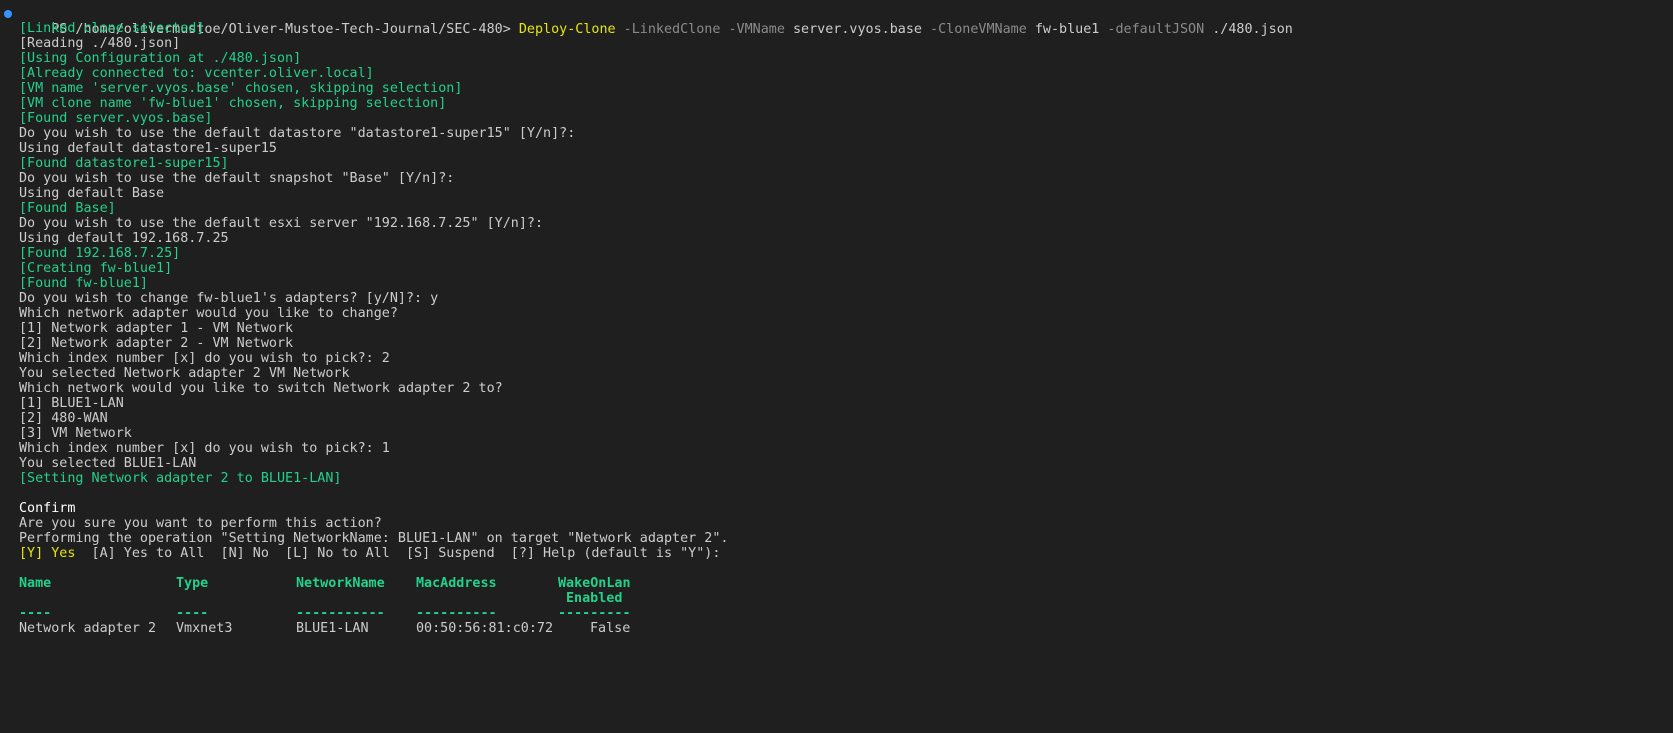 The width and height of the screenshot is (1673, 733). Describe the element at coordinates (96, 268) in the screenshot. I see `output-line: [Creating fw-blue1]` at that location.